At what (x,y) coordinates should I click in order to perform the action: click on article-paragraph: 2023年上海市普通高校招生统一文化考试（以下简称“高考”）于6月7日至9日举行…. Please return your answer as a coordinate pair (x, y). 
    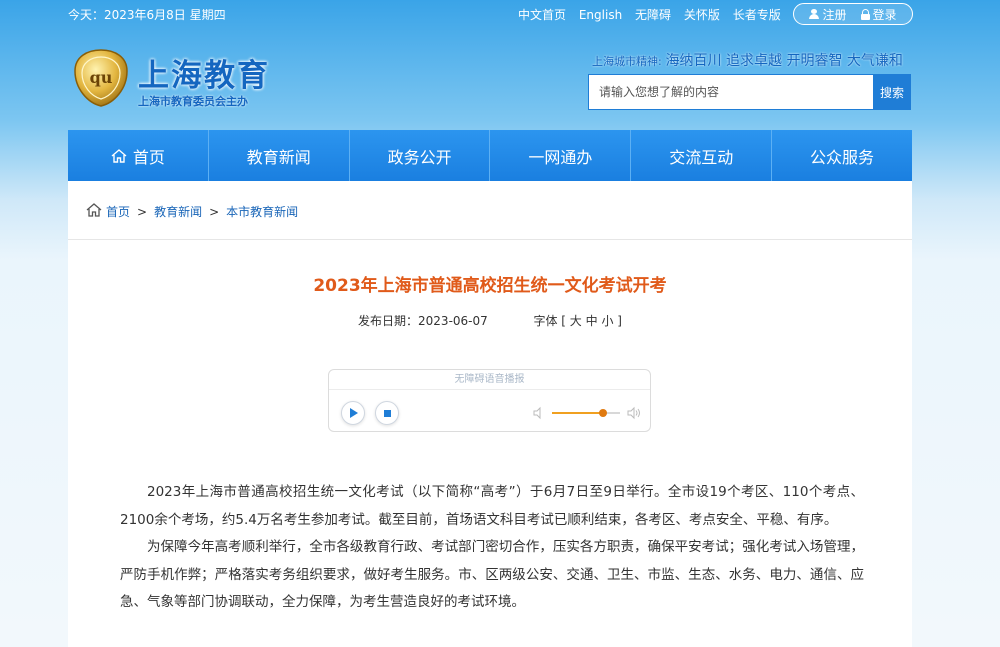
    Looking at the image, I should click on (492, 506).